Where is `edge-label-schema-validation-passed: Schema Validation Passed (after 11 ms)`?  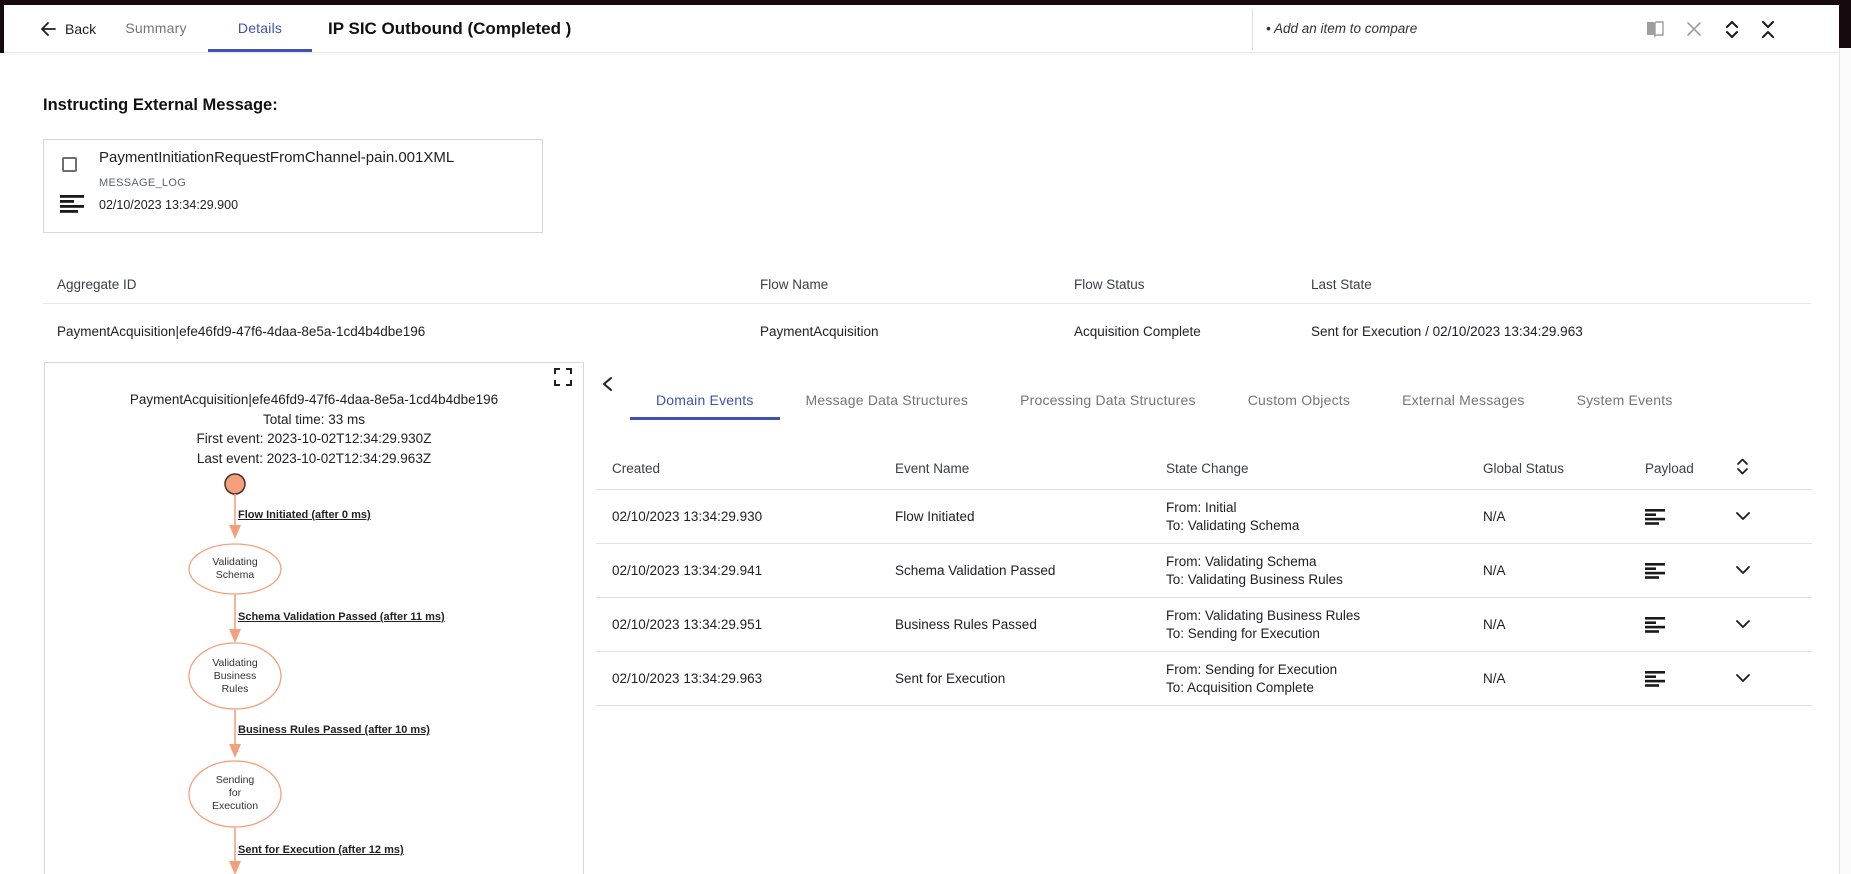 edge-label-schema-validation-passed: Schema Validation Passed (after 11 ms) is located at coordinates (341, 617).